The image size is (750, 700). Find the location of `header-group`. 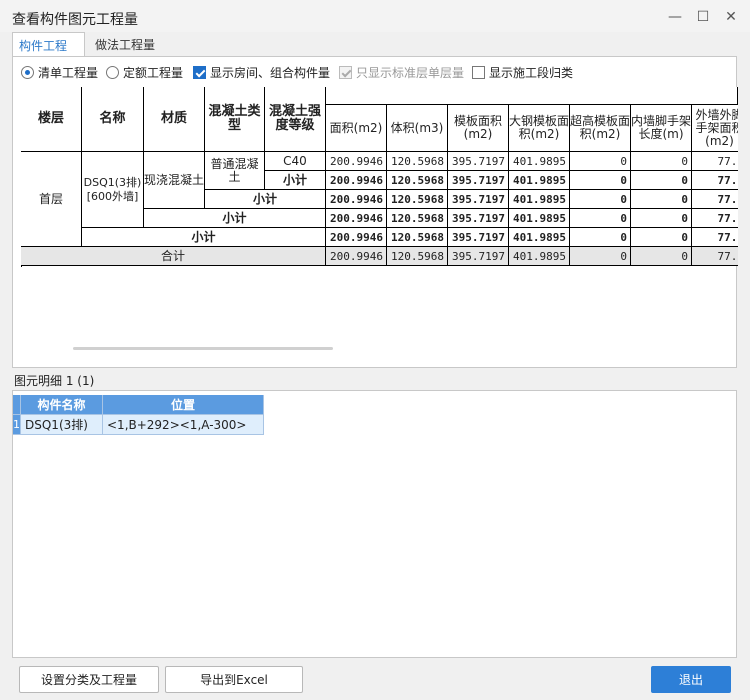

header-group is located at coordinates (532, 96).